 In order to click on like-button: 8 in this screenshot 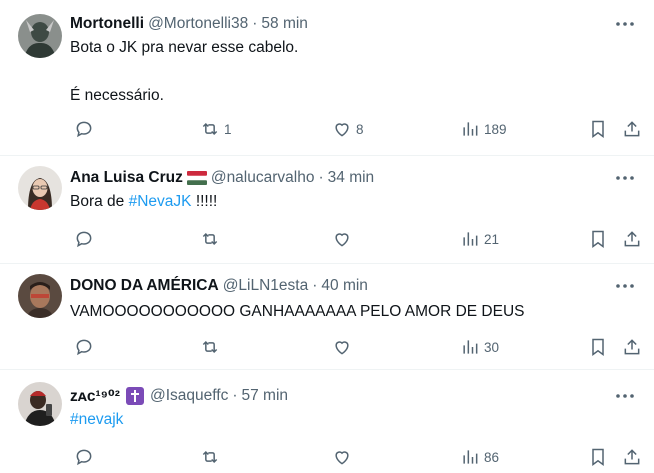, I will do `click(346, 129)`.